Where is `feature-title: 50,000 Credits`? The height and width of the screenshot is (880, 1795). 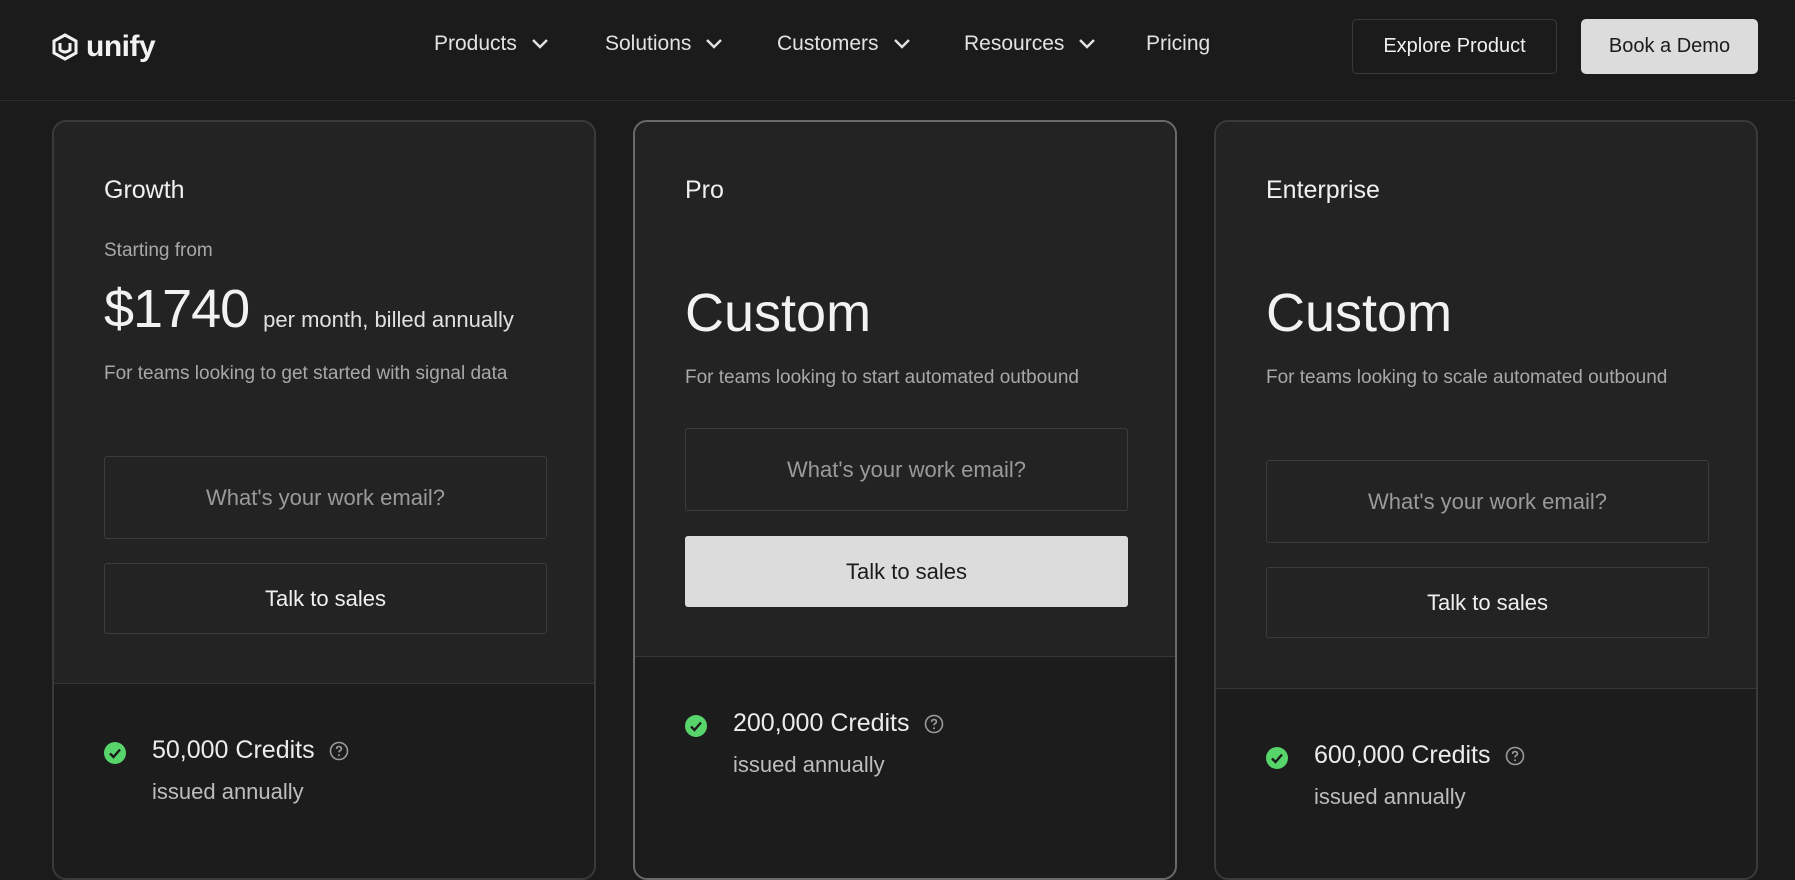 feature-title: 50,000 Credits is located at coordinates (233, 750).